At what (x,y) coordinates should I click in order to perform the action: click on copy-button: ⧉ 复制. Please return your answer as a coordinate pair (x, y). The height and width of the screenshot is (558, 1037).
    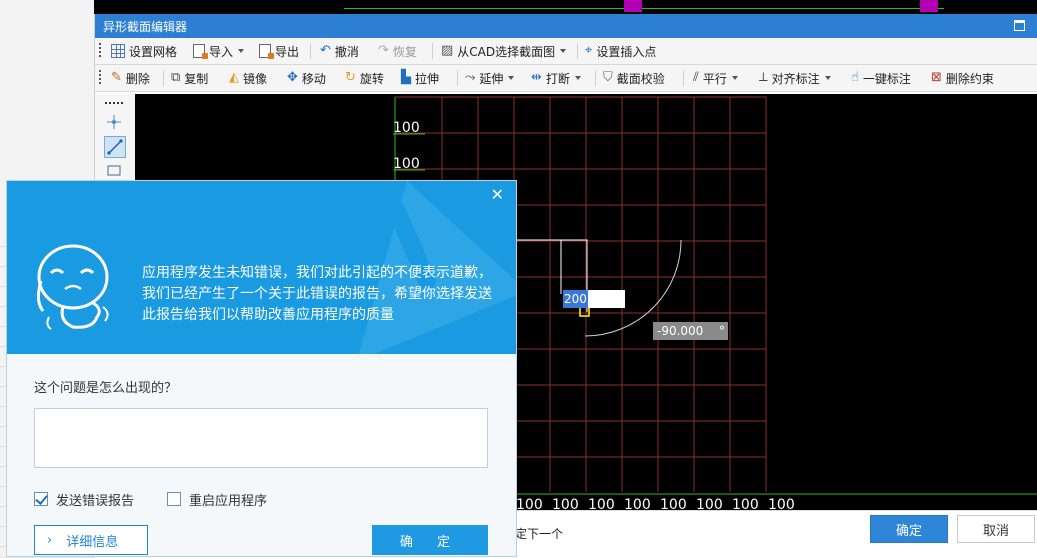
    Looking at the image, I should click on (189, 78).